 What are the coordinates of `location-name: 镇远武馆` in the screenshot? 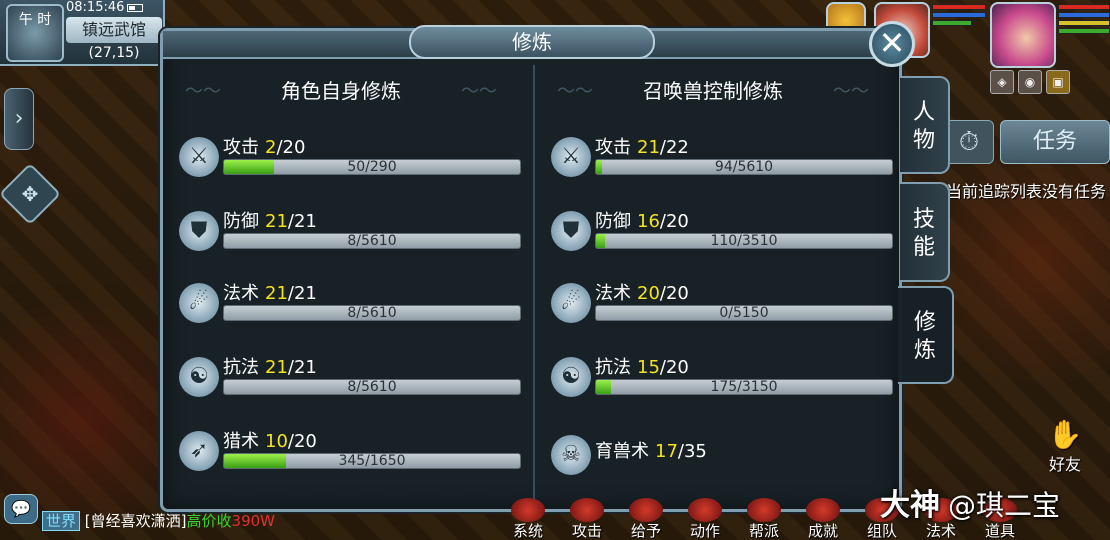 It's located at (114, 30).